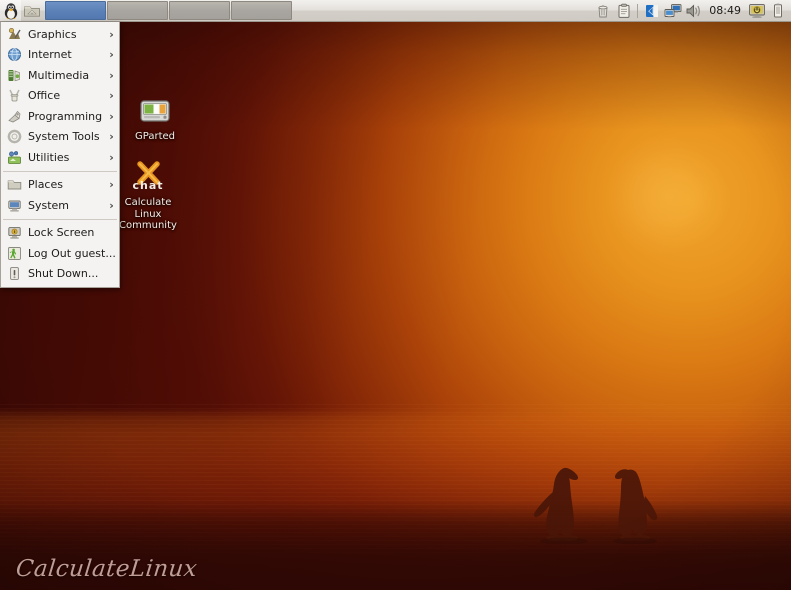 Image resolution: width=791 pixels, height=590 pixels. Describe the element at coordinates (777, 10) in the screenshot. I see `battery-icon` at that location.